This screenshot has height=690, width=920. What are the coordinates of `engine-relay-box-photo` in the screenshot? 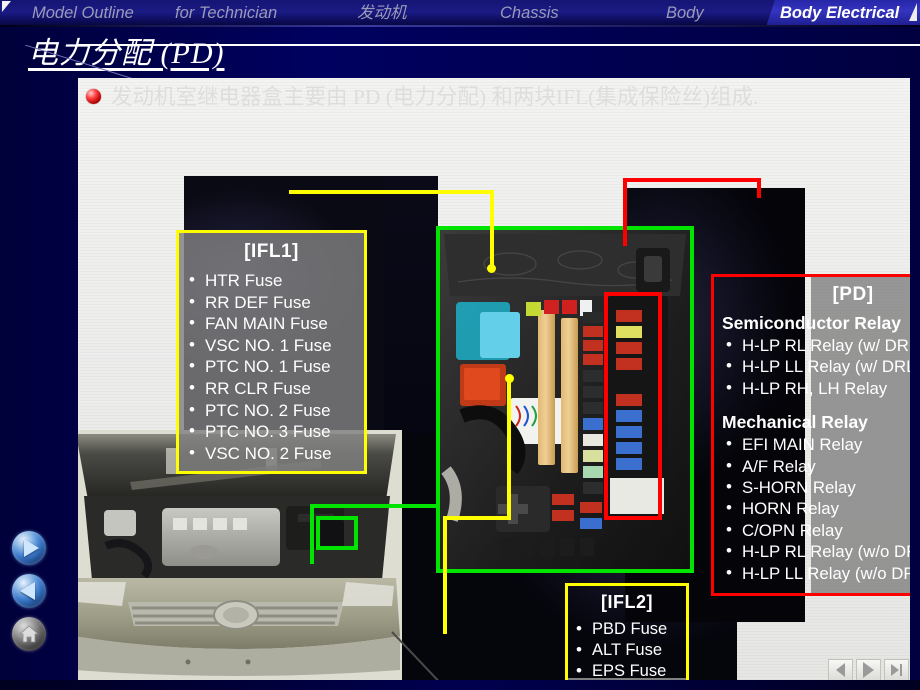 It's located at (565, 399).